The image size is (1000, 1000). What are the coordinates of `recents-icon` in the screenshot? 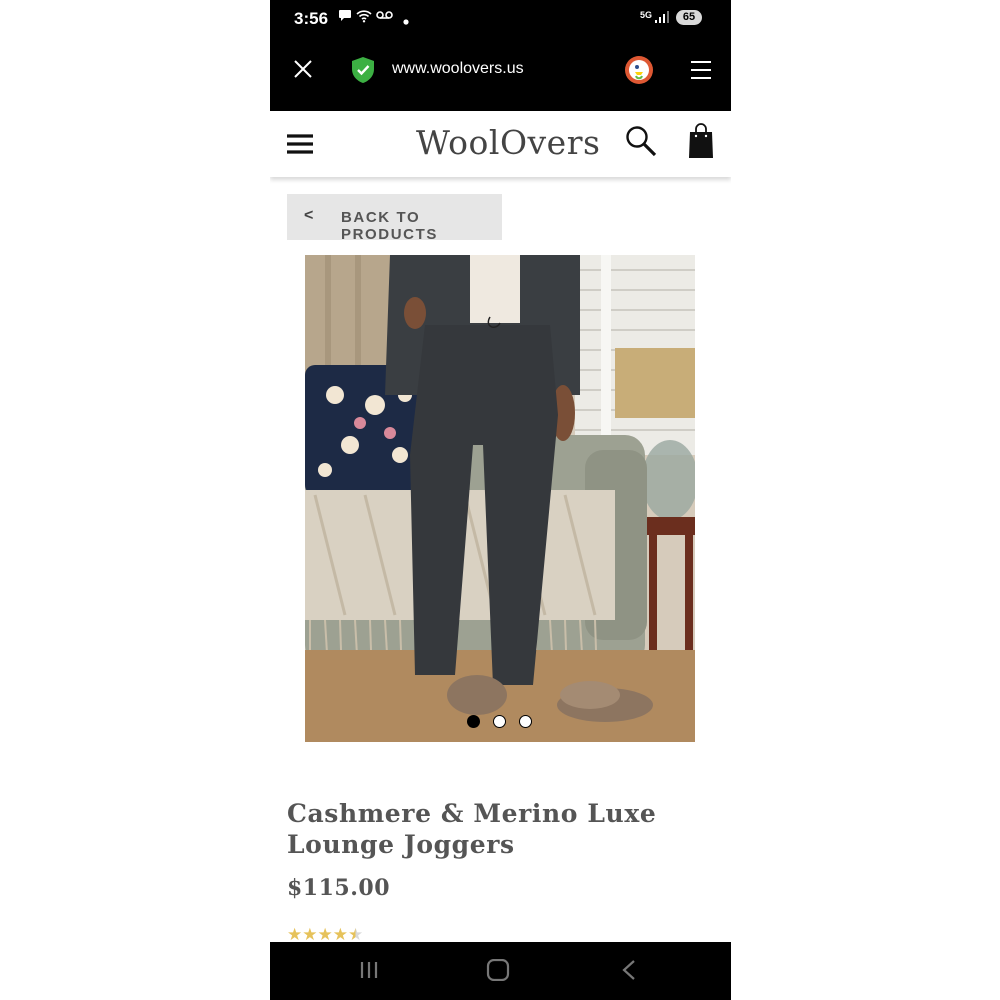 It's located at (369, 972).